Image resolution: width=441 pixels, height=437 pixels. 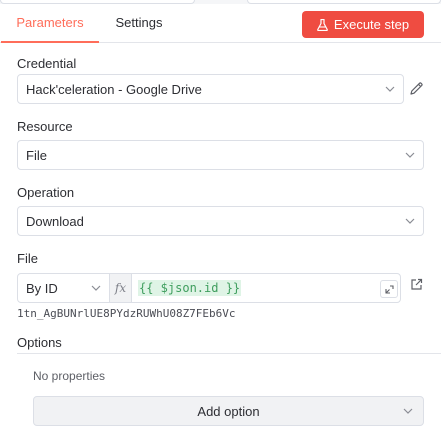 What do you see at coordinates (64, 288) in the screenshot?
I see `file-mode-select: By ID` at bounding box center [64, 288].